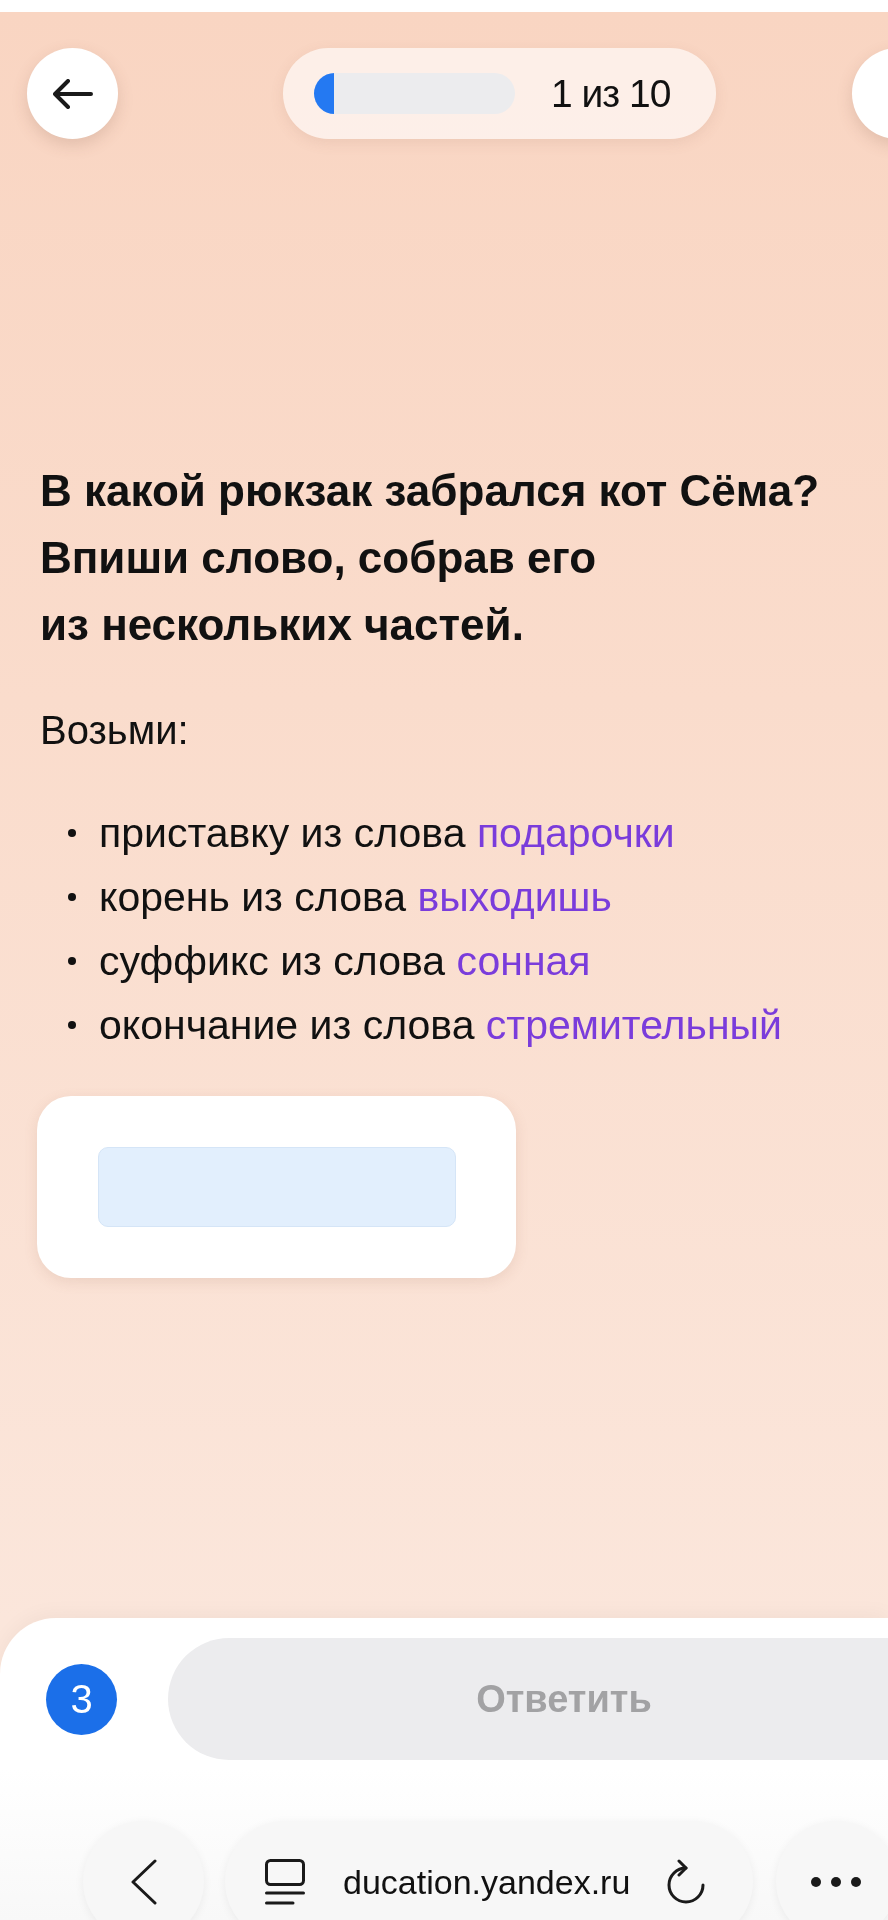 Image resolution: width=888 pixels, height=1920 pixels. I want to click on input-field, so click(277, 1187).